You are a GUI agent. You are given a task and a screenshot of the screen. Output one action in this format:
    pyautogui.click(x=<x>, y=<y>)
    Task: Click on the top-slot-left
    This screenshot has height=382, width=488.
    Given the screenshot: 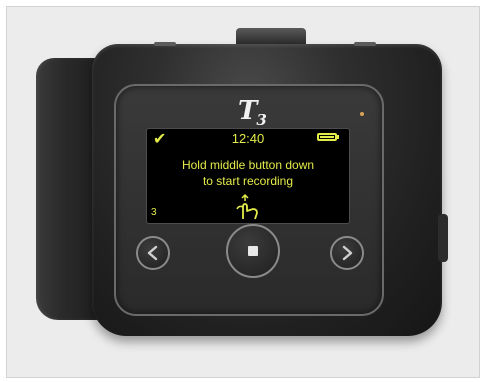 What is the action you would take?
    pyautogui.click(x=165, y=44)
    